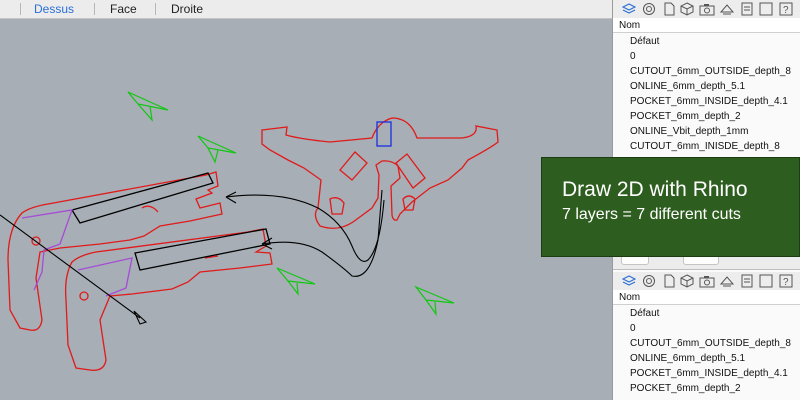 The image size is (800, 400). What do you see at coordinates (706, 146) in the screenshot?
I see `layer-row: CUTOUT_6mm_INISDE_depth_8` at bounding box center [706, 146].